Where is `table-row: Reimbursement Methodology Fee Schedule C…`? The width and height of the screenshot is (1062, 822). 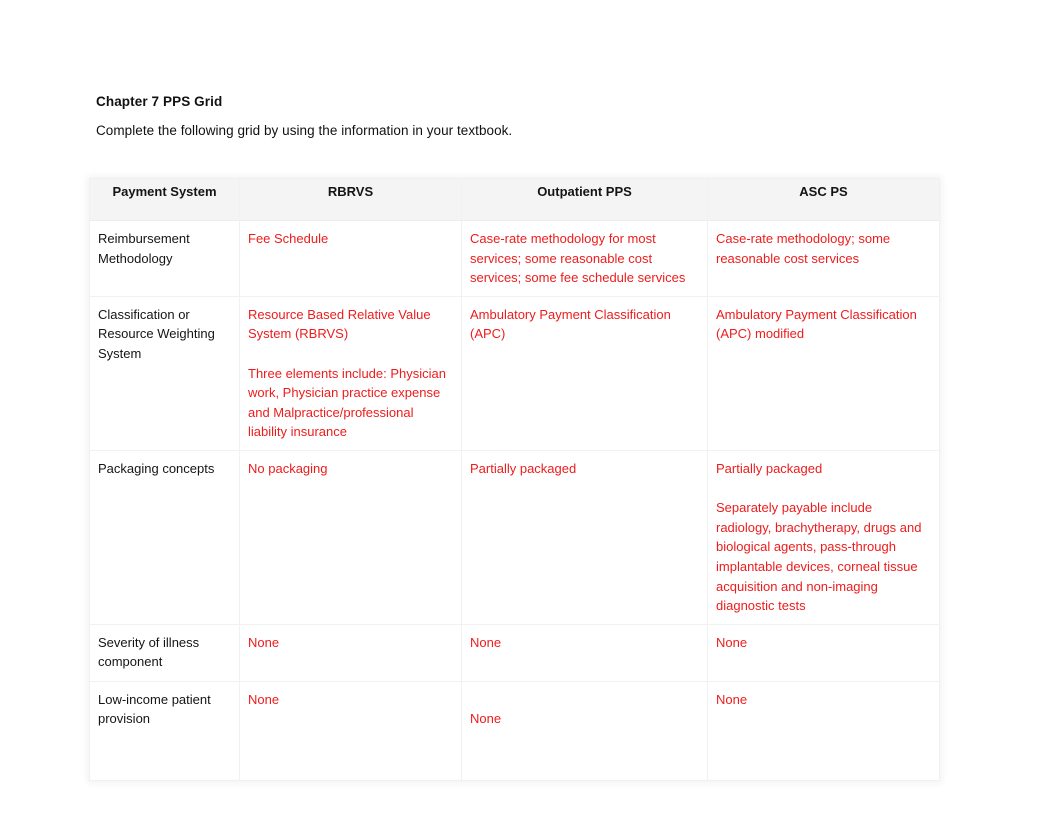
table-row: Reimbursement Methodology Fee Schedule C… is located at coordinates (514, 258).